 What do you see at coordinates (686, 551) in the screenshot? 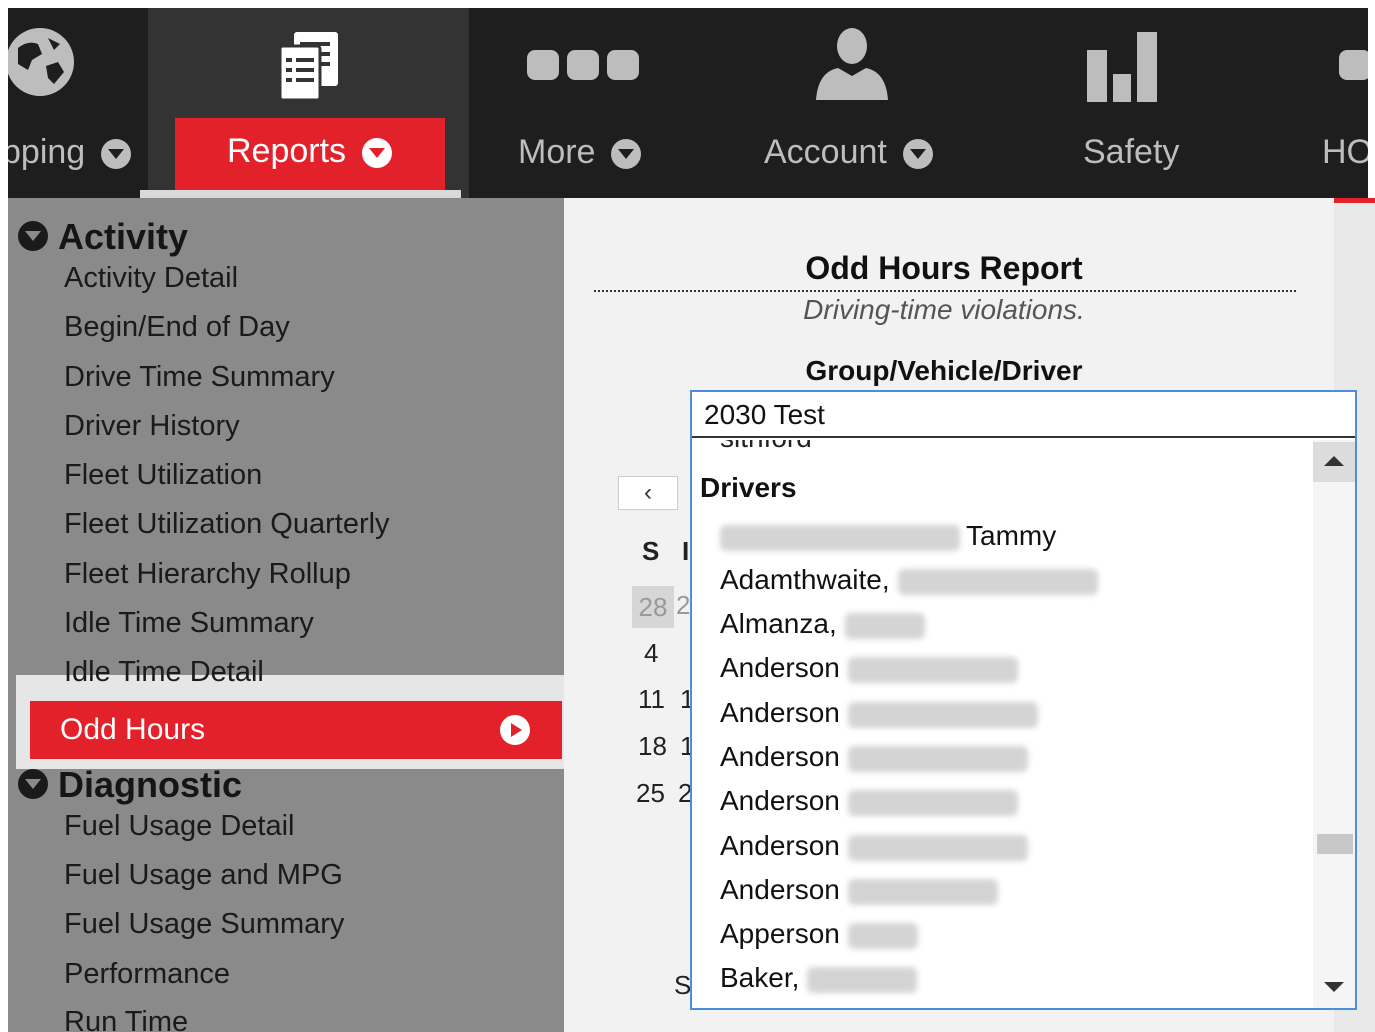
I see `calendar-day-header: I` at bounding box center [686, 551].